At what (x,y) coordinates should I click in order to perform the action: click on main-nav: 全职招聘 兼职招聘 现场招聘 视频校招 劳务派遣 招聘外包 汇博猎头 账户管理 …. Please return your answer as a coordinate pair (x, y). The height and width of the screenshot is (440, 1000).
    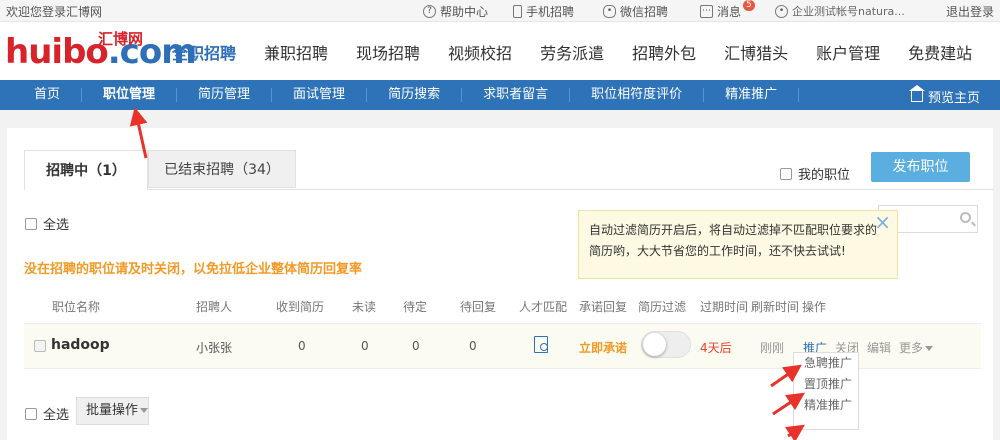
    Looking at the image, I should click on (572, 52).